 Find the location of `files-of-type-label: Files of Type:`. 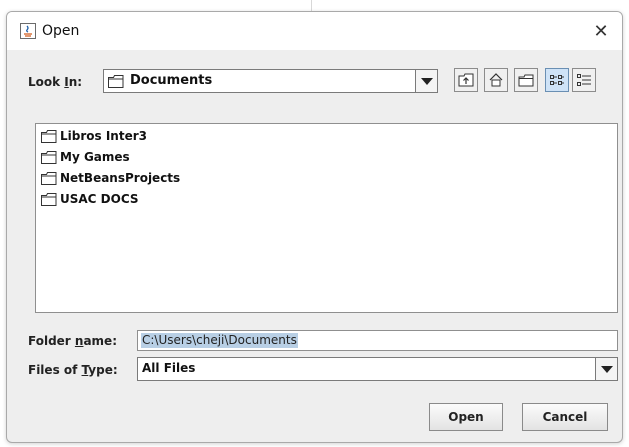

files-of-type-label: Files of Type: is located at coordinates (73, 370).